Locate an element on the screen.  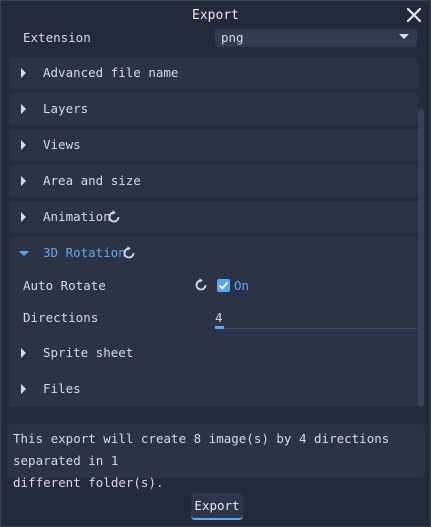
extension-value: png is located at coordinates (232, 37).